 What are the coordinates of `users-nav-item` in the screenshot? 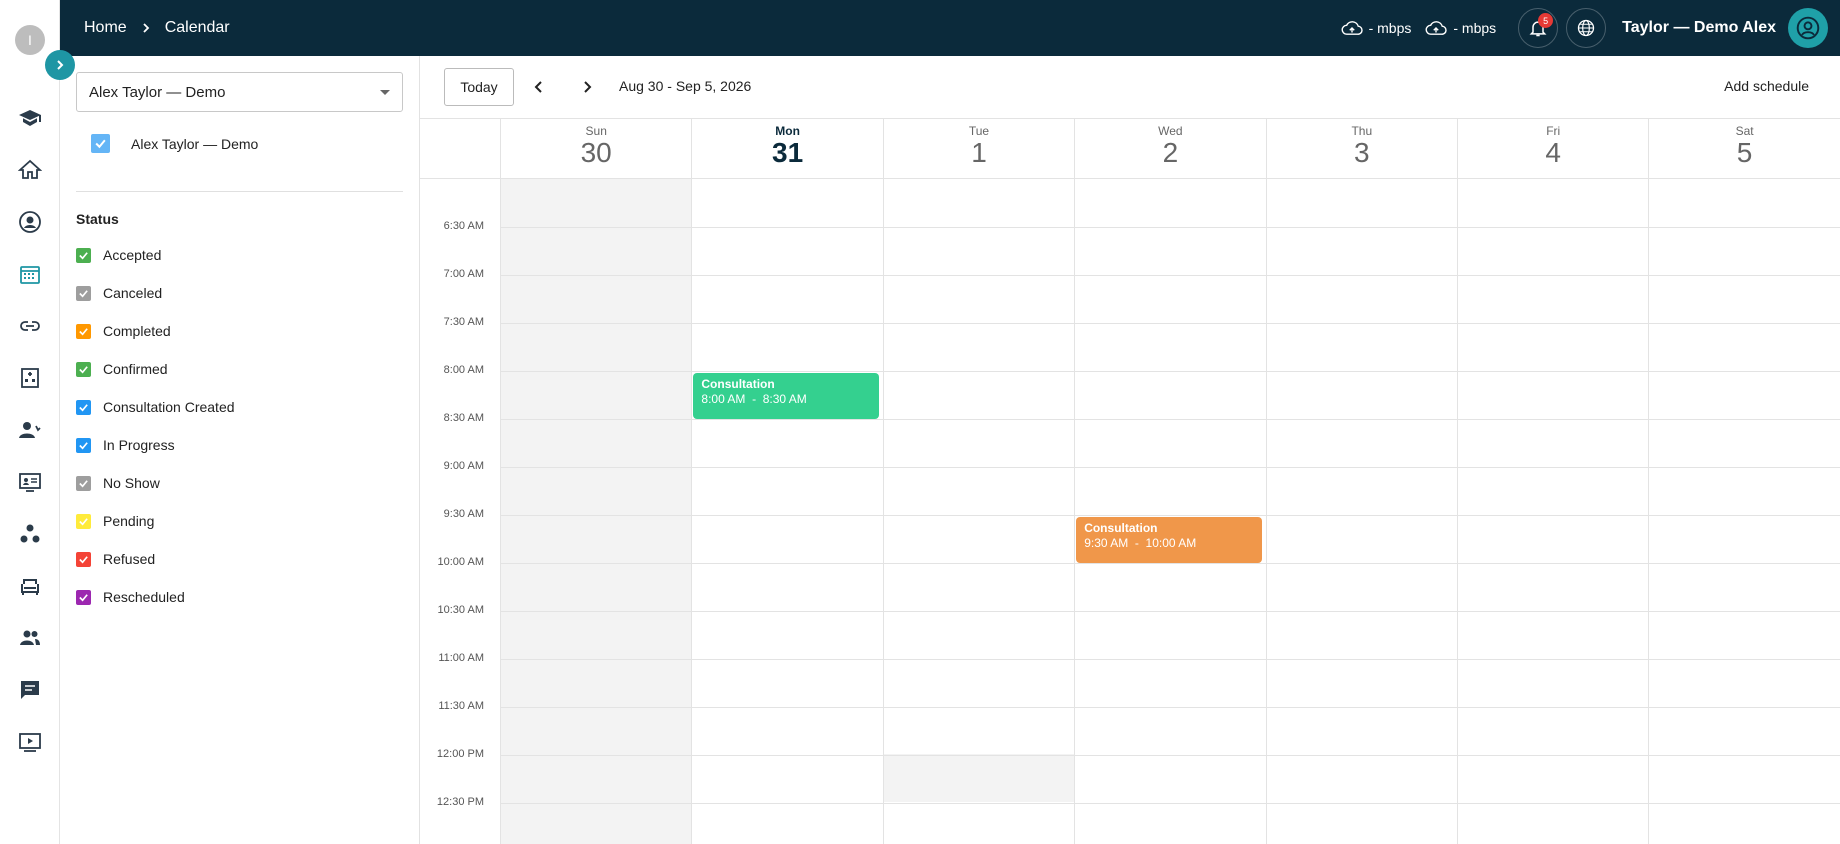 It's located at (30, 638).